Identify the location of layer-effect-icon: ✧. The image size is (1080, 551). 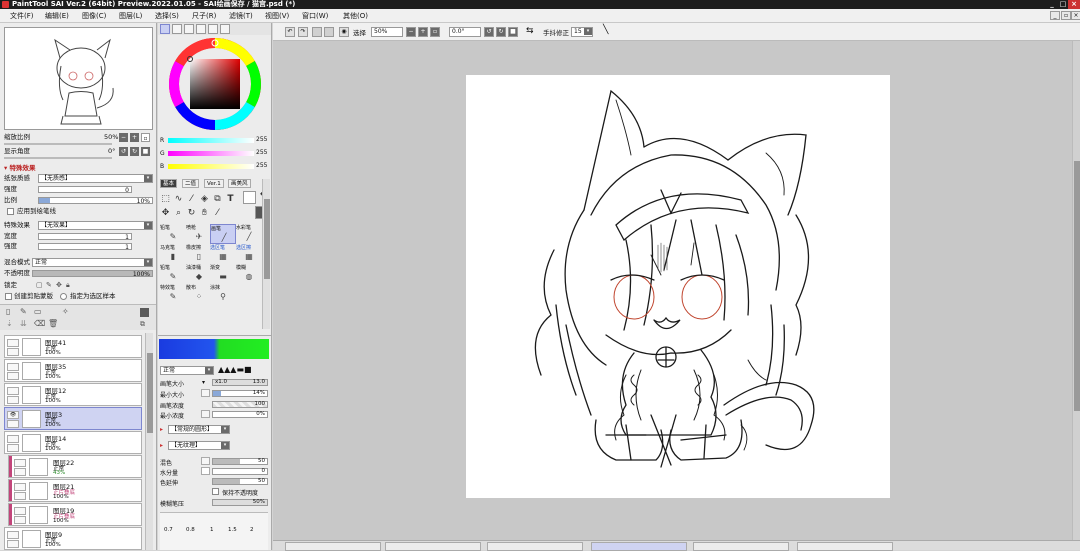
(65, 311).